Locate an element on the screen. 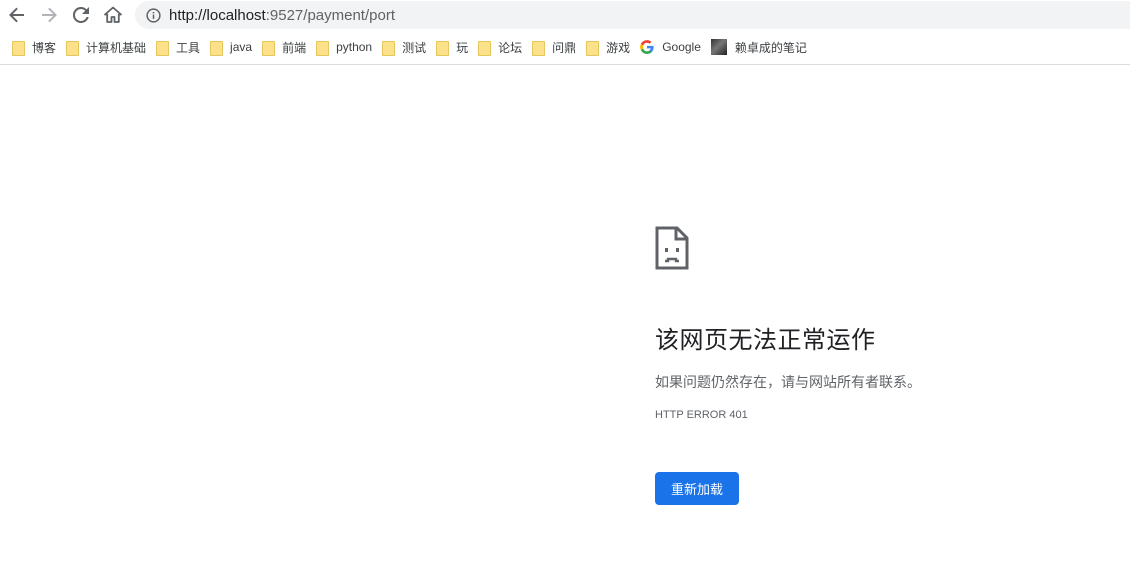 This screenshot has height=572, width=1130. forward-button is located at coordinates (49, 15).